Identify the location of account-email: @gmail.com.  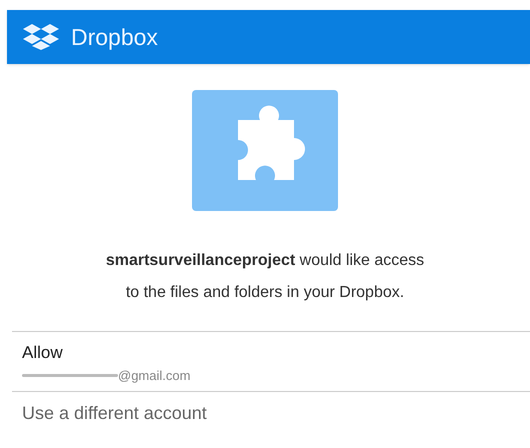
(154, 375).